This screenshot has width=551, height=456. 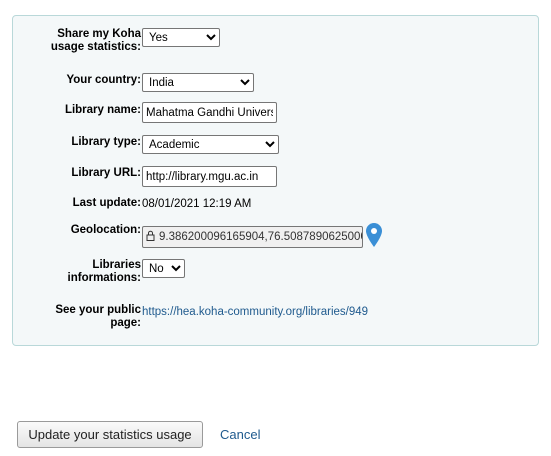 What do you see at coordinates (240, 434) in the screenshot?
I see `cancel-link: Cancel` at bounding box center [240, 434].